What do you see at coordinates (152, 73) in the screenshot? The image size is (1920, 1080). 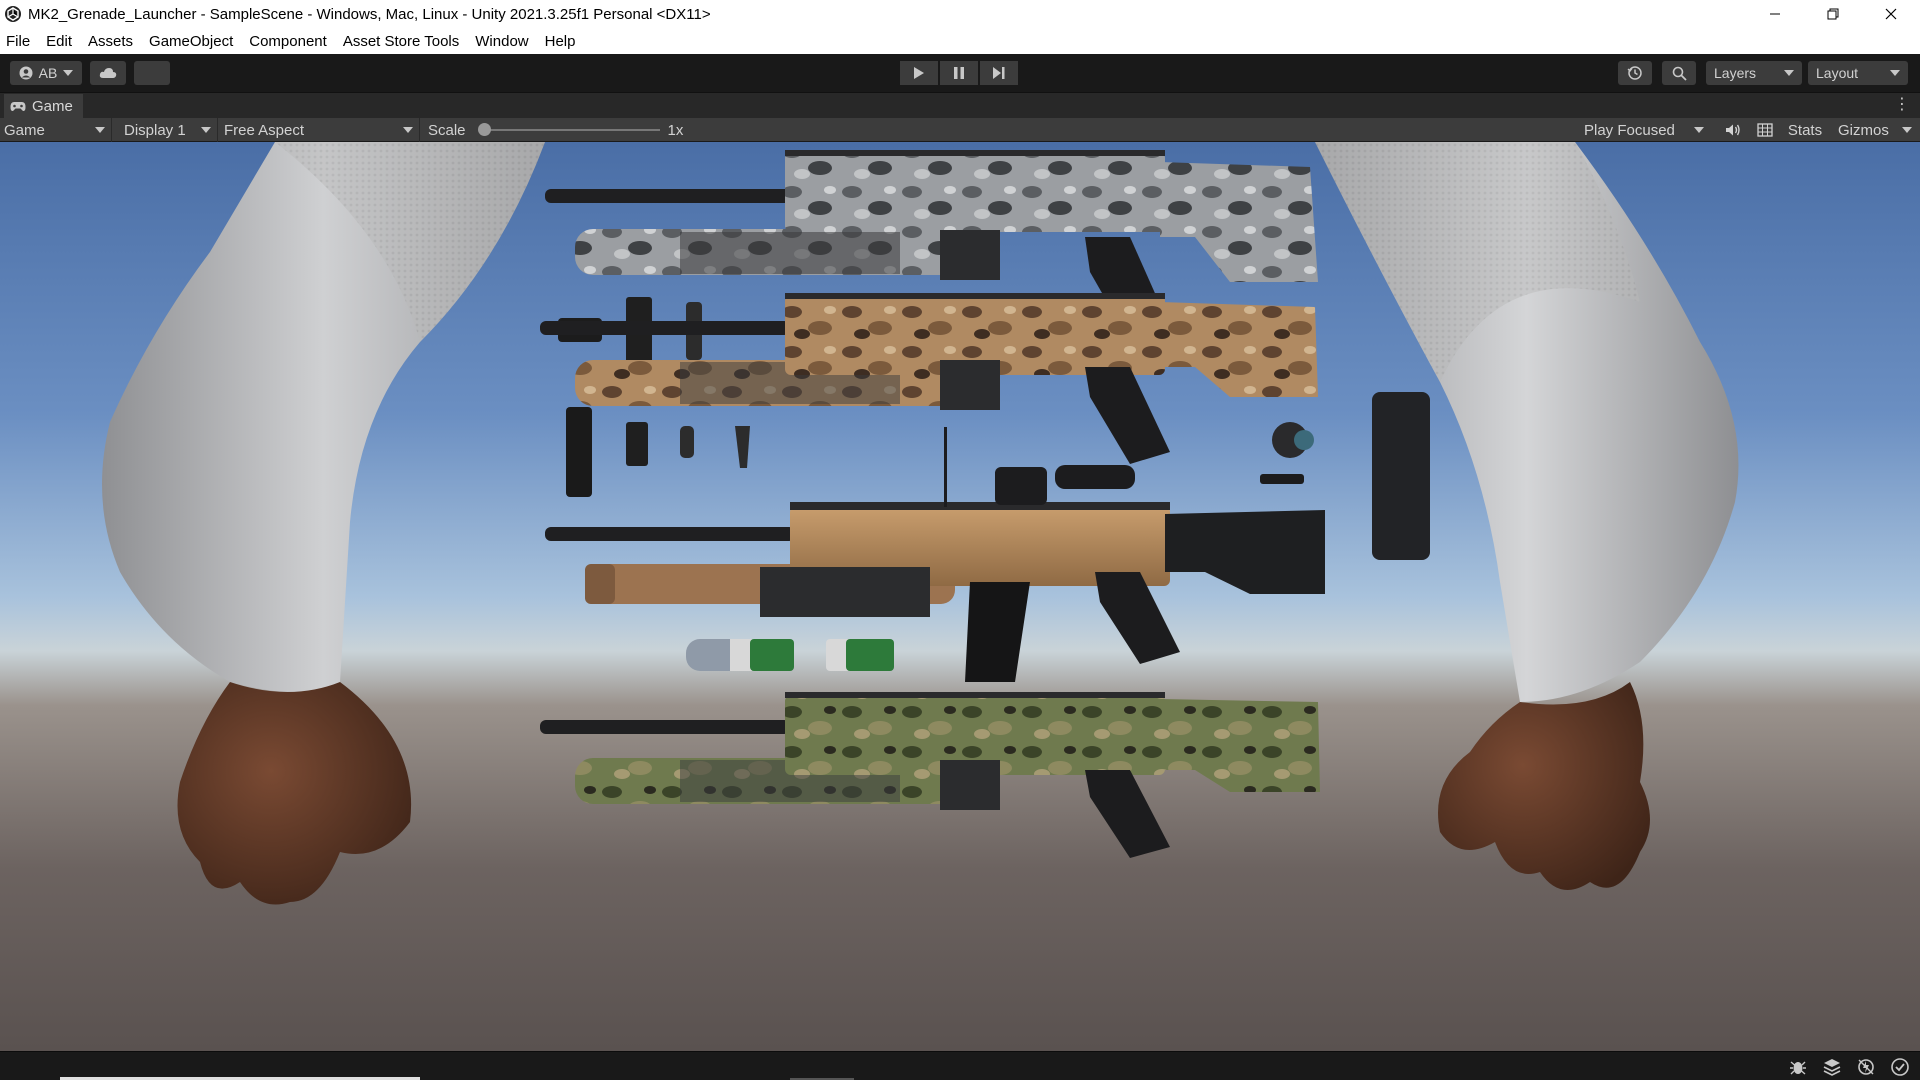 I see `collab-button` at bounding box center [152, 73].